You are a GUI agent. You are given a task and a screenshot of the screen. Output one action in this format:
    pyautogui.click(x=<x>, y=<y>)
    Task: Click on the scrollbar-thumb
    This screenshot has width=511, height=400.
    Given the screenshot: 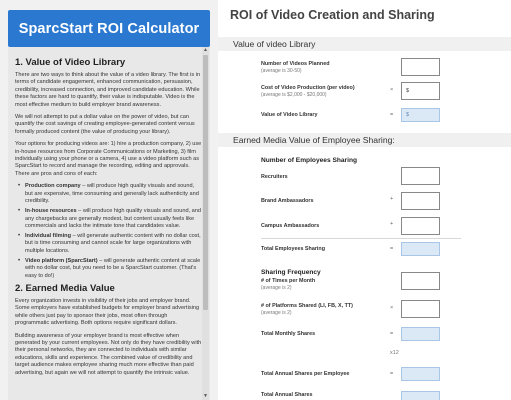 What is the action you would take?
    pyautogui.click(x=205, y=182)
    